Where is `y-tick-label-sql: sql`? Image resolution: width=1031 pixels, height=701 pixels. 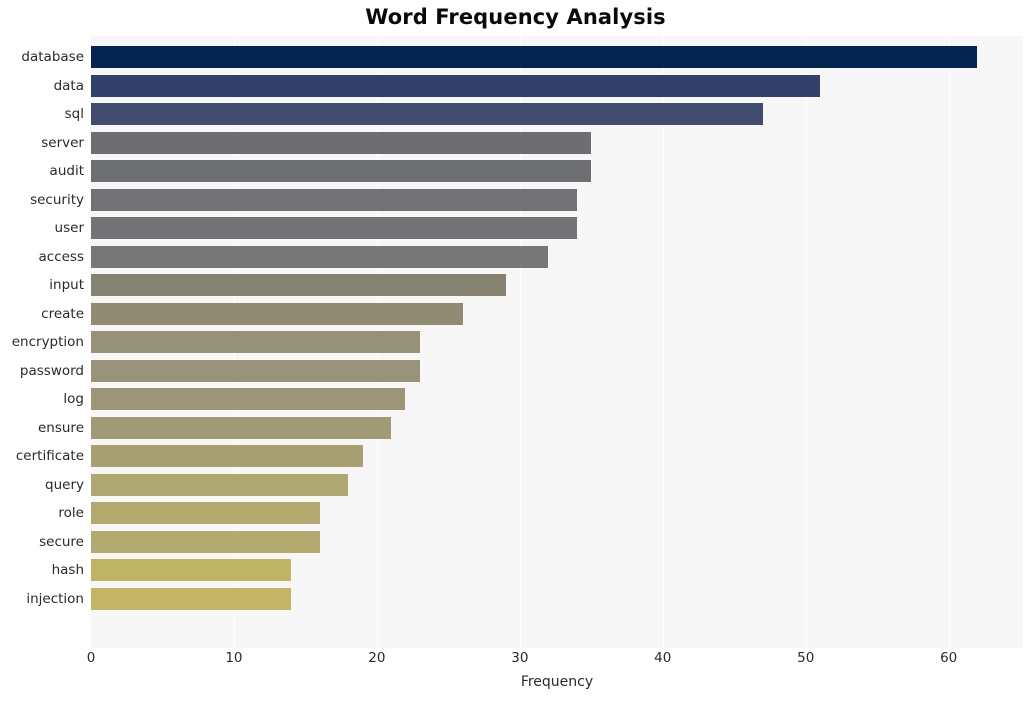 y-tick-label-sql: sql is located at coordinates (74, 114).